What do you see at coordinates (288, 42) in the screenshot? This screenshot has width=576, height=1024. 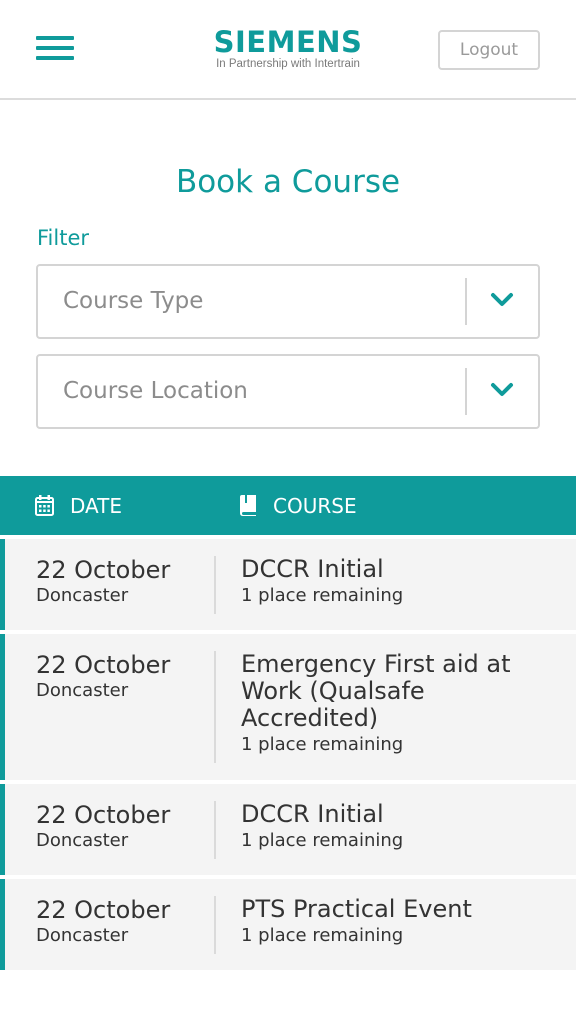 I see `logo-text: SIEMENS` at bounding box center [288, 42].